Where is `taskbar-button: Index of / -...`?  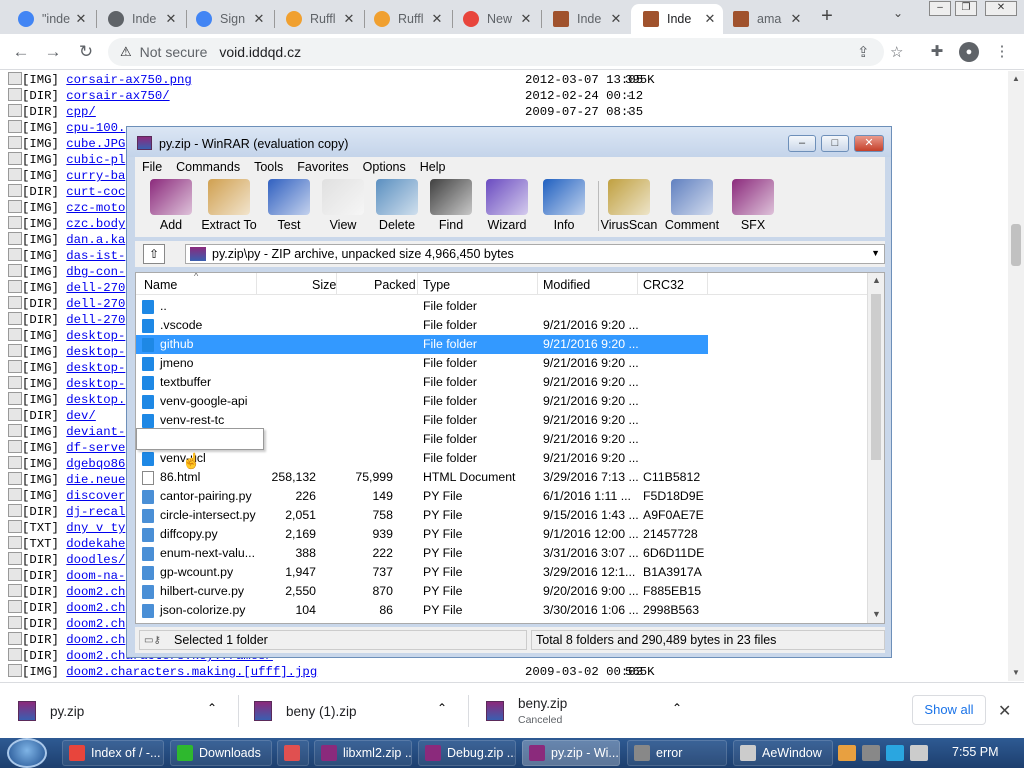
taskbar-button: Index of / -... is located at coordinates (113, 753).